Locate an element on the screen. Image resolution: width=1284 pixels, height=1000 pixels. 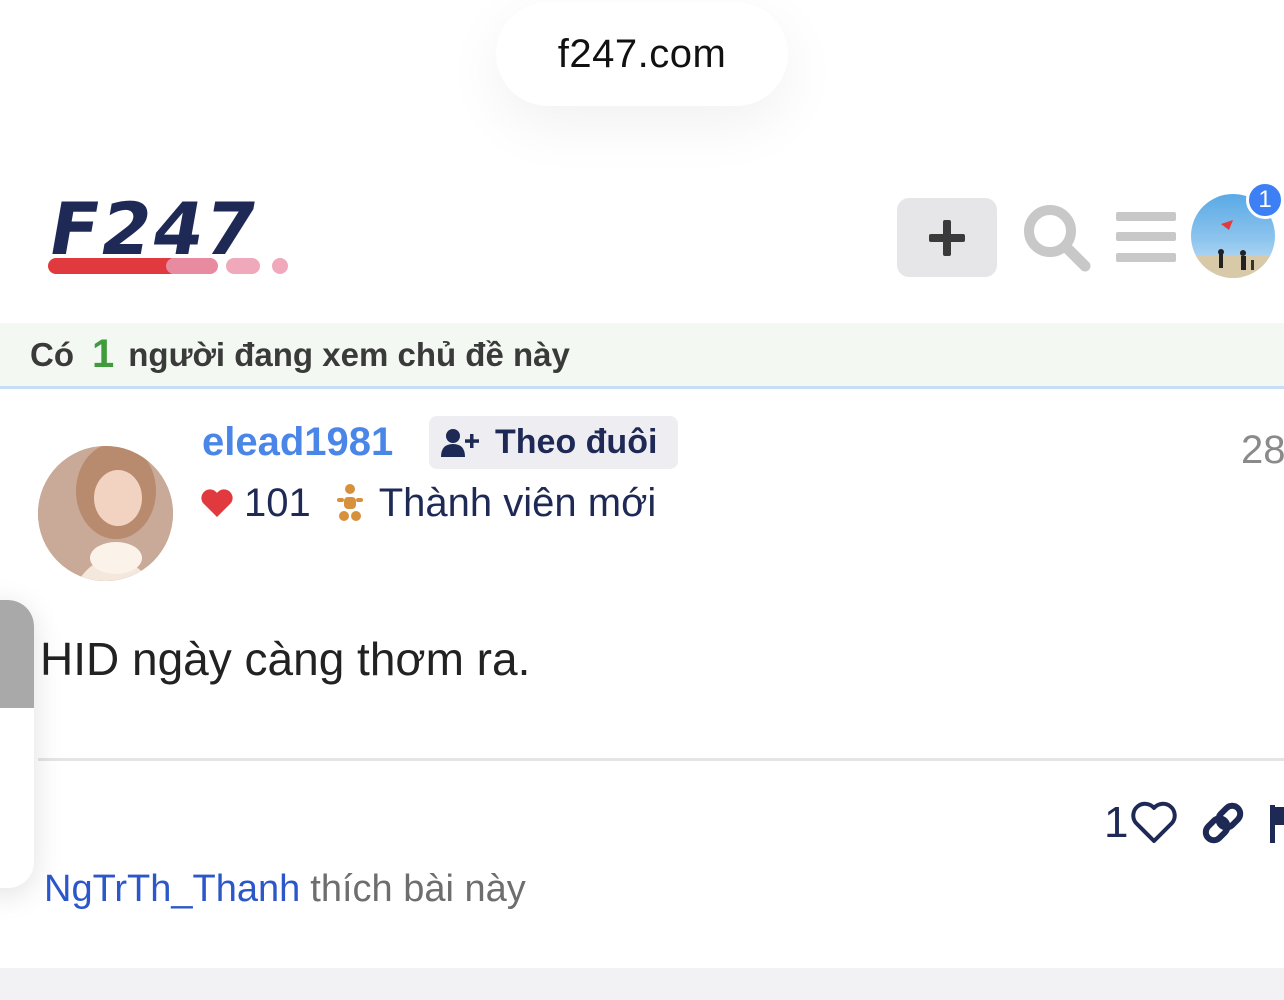
like-count: 1 is located at coordinates (1116, 823).